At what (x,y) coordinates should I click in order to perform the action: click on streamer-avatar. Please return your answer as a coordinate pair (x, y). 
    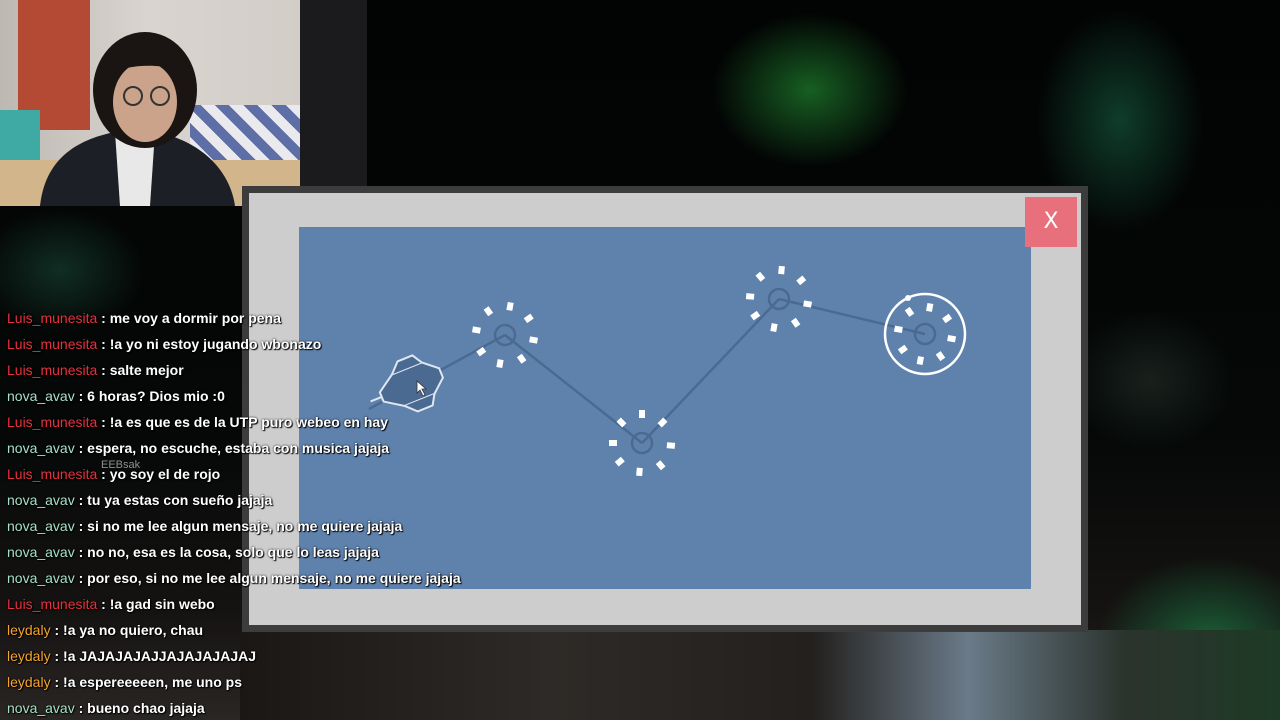
    Looking at the image, I should click on (137, 119).